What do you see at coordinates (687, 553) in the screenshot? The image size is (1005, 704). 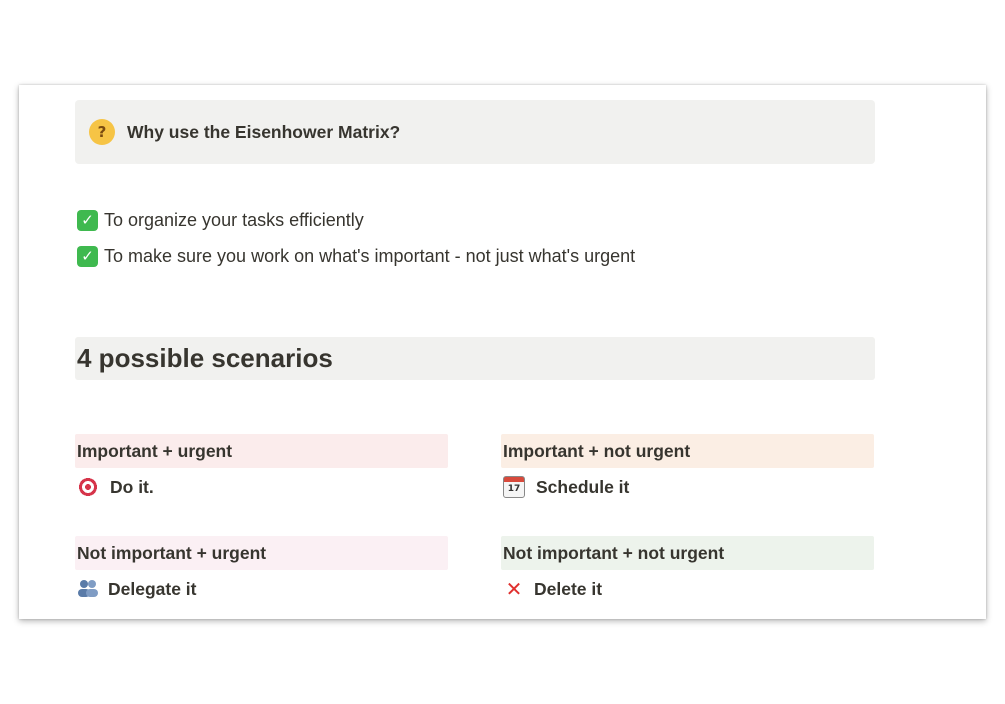 I see `quadrant-label-not-important-not-urgent: Not important + not urgent` at bounding box center [687, 553].